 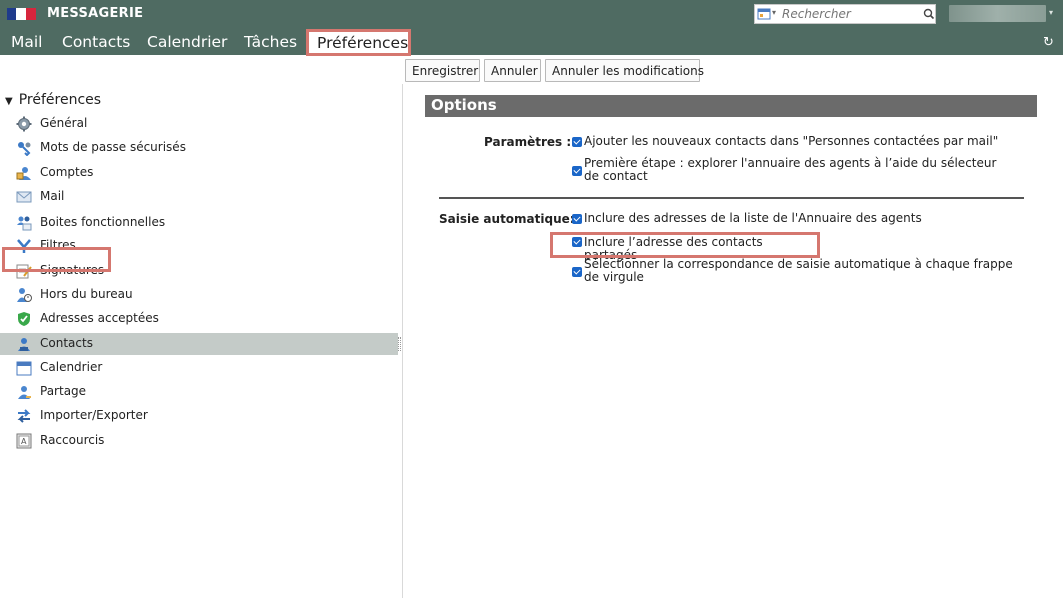 What do you see at coordinates (577, 219) in the screenshot?
I see `include-directory-addresses-checkbox` at bounding box center [577, 219].